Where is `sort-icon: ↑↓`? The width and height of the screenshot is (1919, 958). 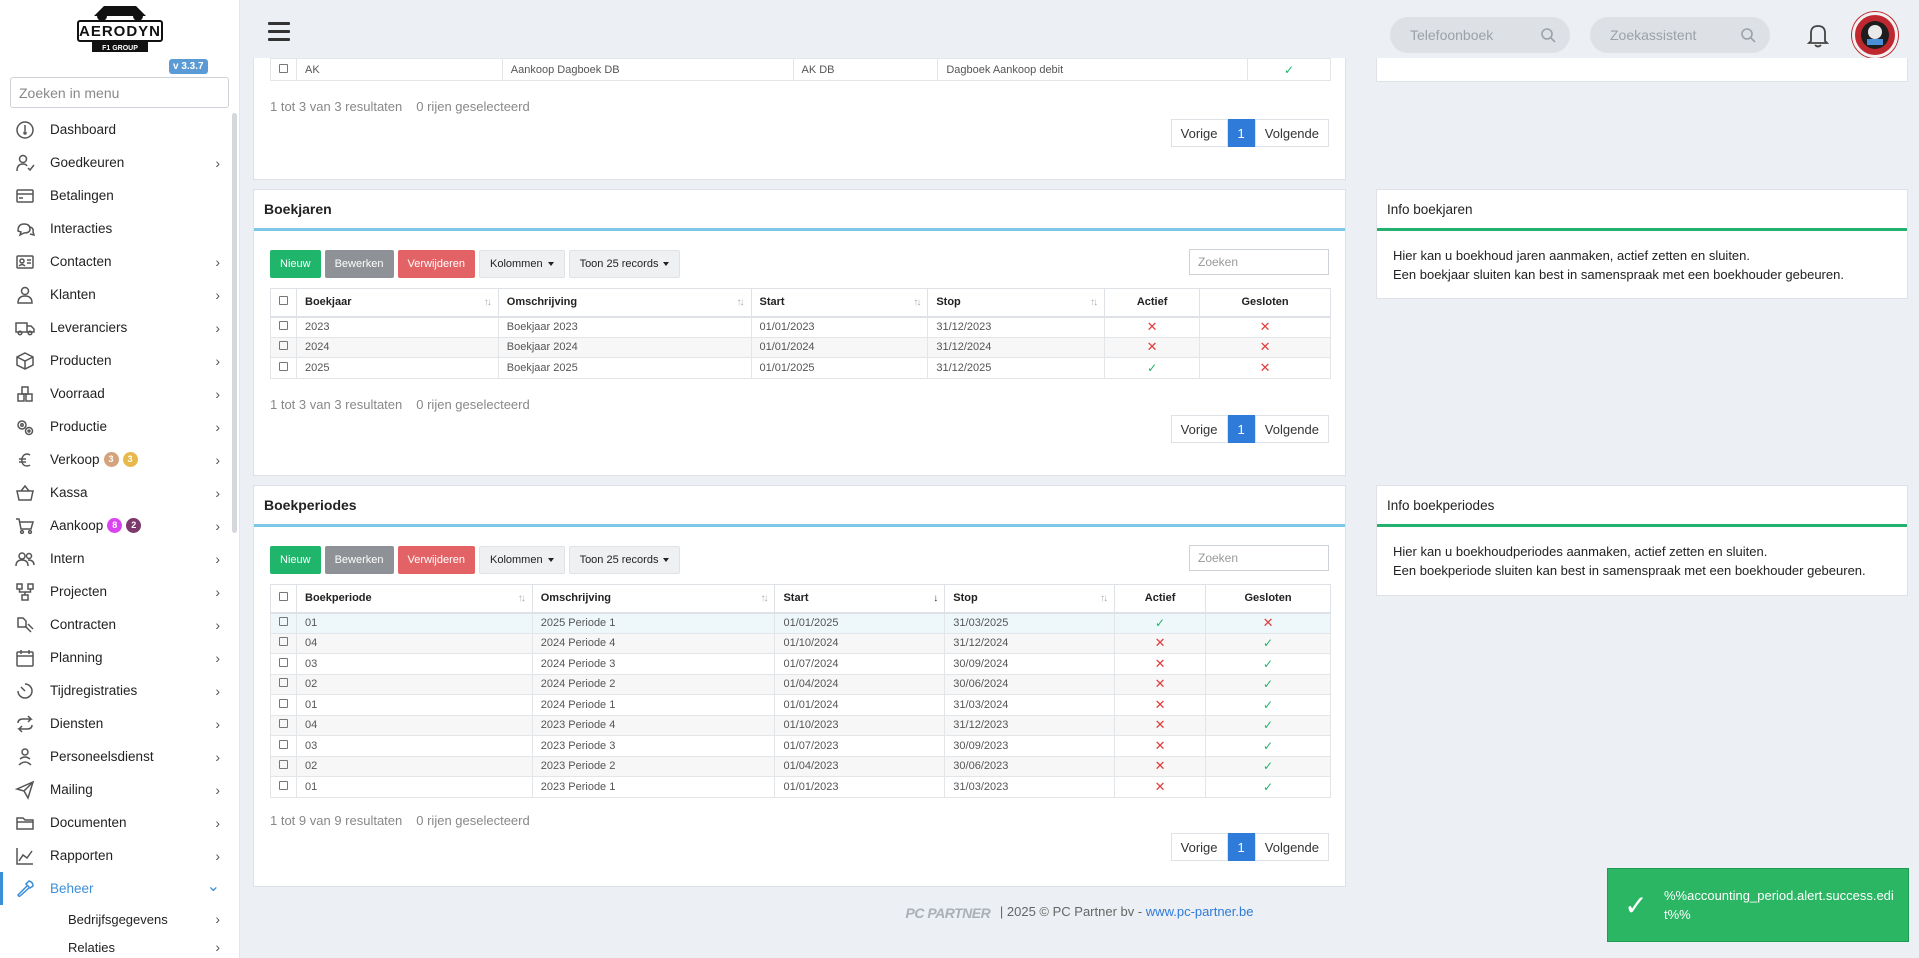 sort-icon: ↑↓ is located at coordinates (487, 302).